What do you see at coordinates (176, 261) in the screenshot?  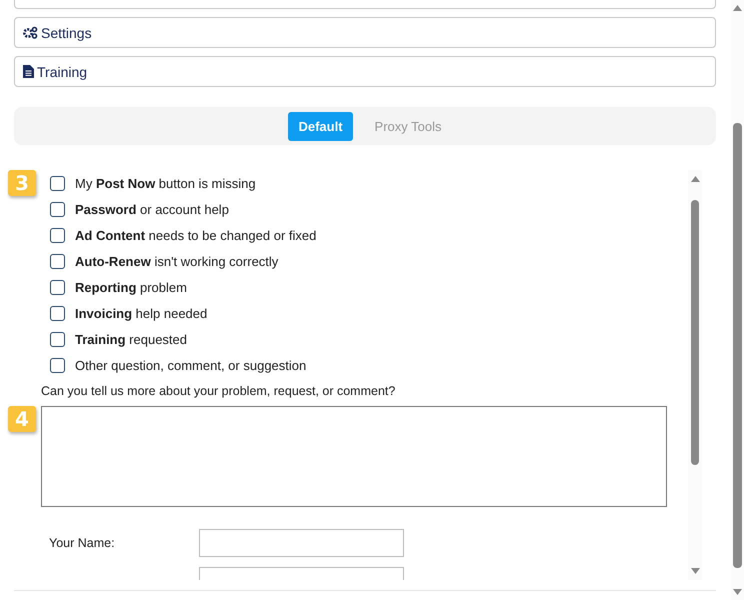 I see `checkbox-label: Auto-Renew isn't working correctly` at bounding box center [176, 261].